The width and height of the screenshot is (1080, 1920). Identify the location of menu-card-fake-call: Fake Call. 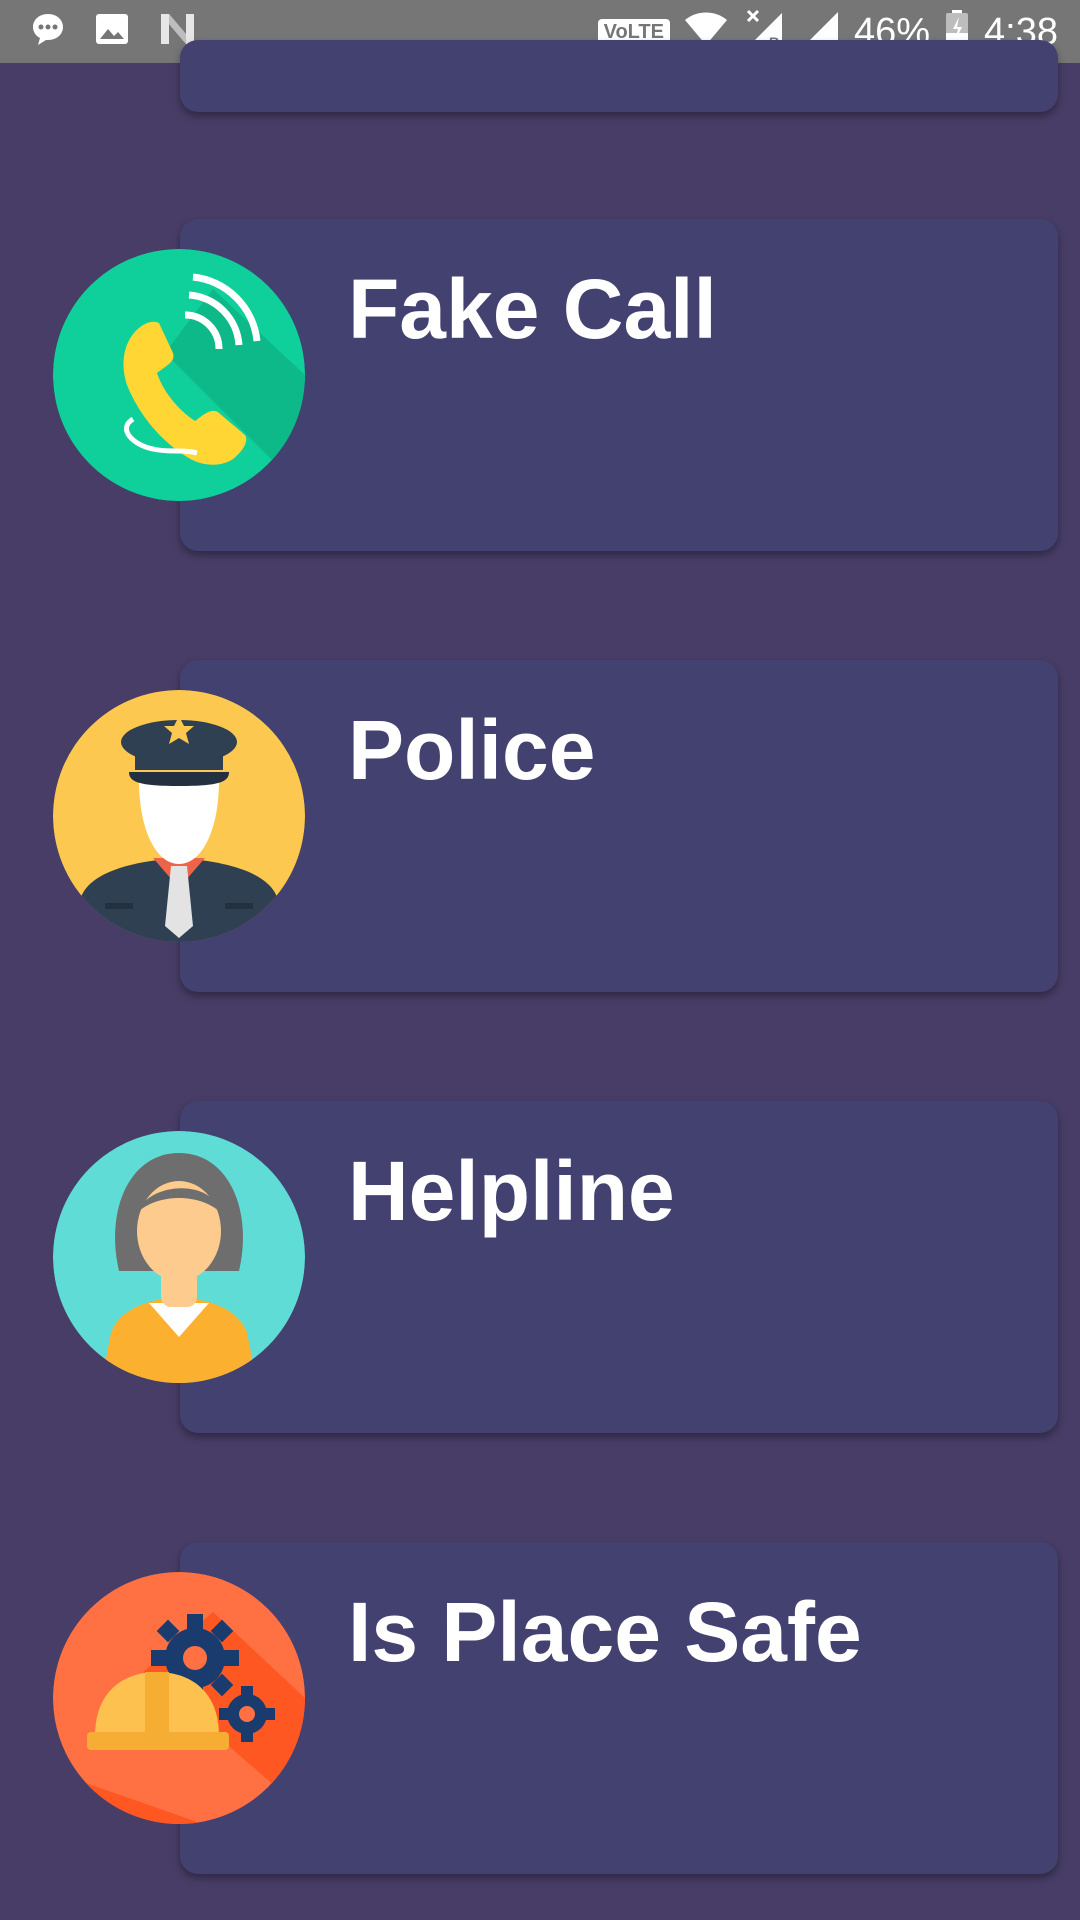
(619, 385).